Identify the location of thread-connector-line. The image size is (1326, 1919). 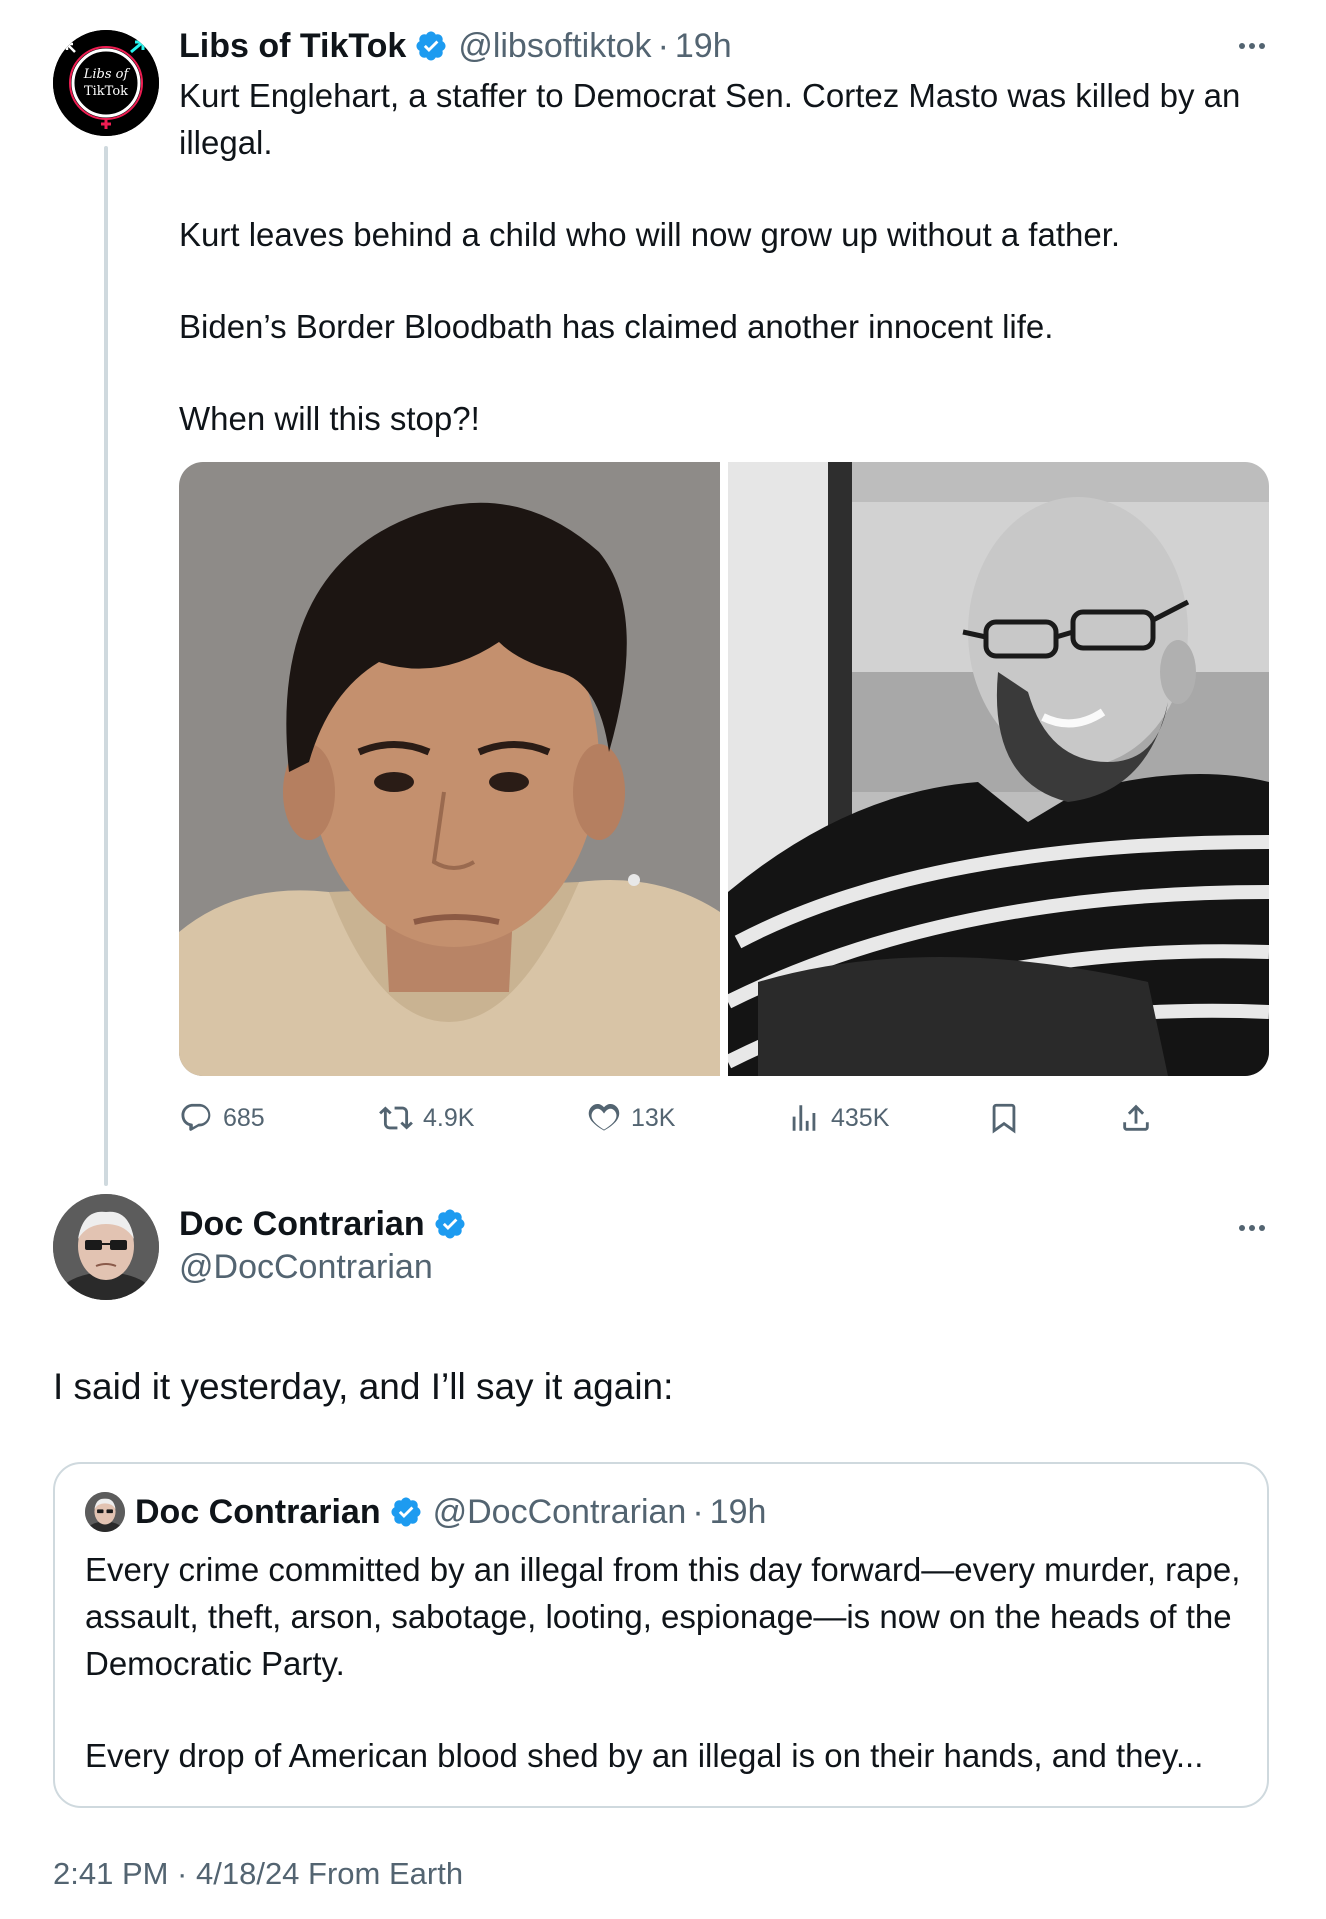
(106, 666).